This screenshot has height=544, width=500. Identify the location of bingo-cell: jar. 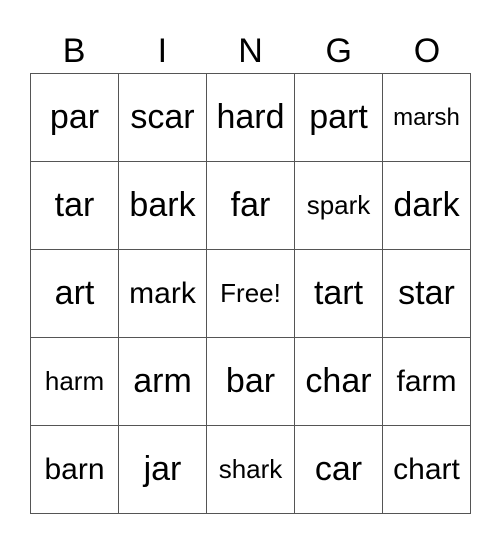
(163, 470).